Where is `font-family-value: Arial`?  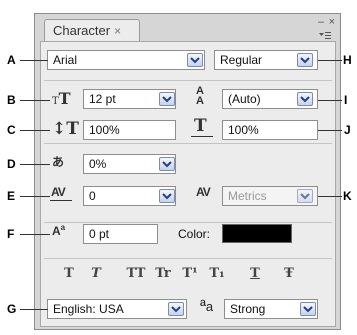
font-family-value: Arial is located at coordinates (65, 60).